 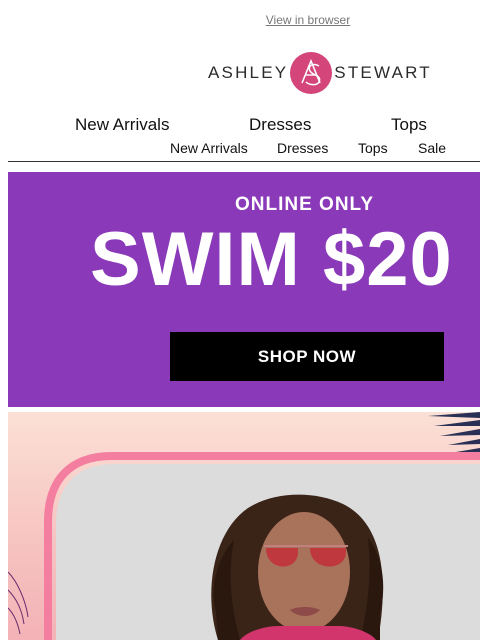 What do you see at coordinates (209, 148) in the screenshot?
I see `nav-secondary-new-arrivals: New Arrivals` at bounding box center [209, 148].